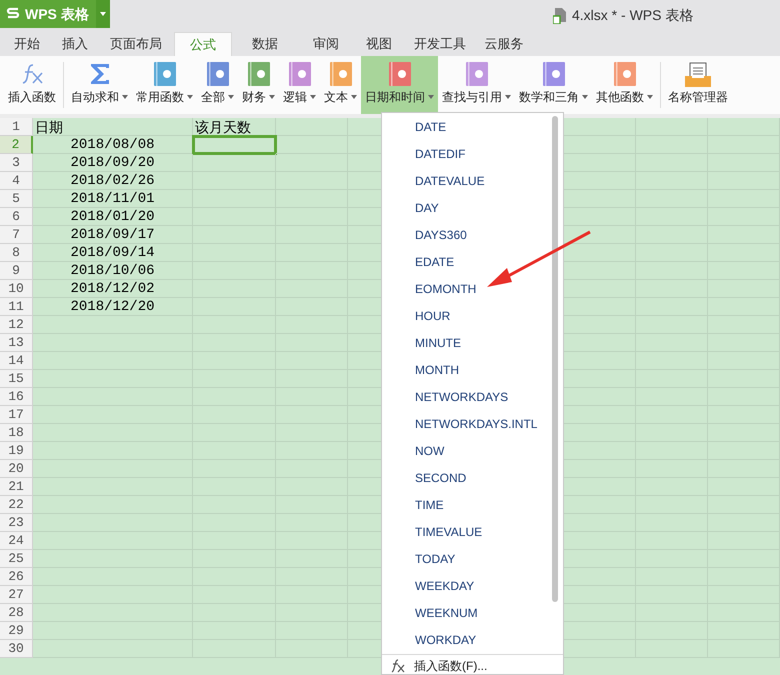 Image resolution: width=780 pixels, height=675 pixels. I want to click on menu-item: HOUR, so click(467, 316).